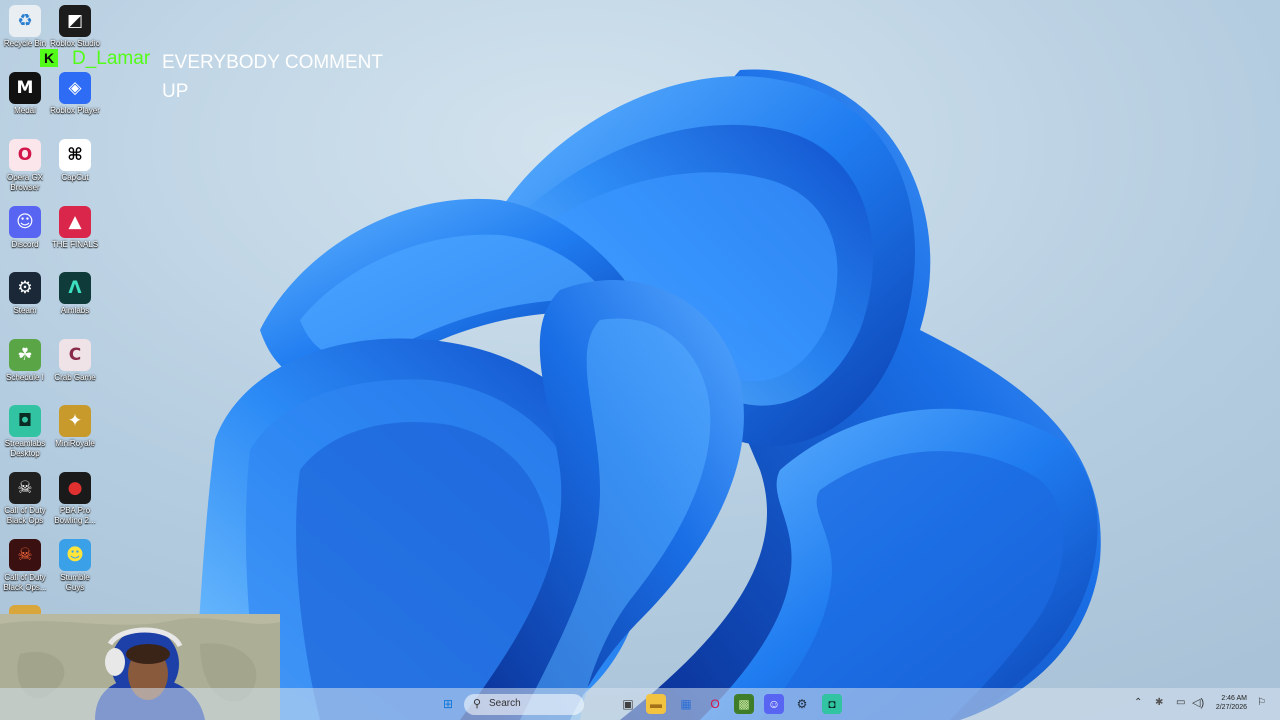 Image resolution: width=1280 pixels, height=720 pixels. I want to click on roblox-player-icon: ◈, so click(75, 88).